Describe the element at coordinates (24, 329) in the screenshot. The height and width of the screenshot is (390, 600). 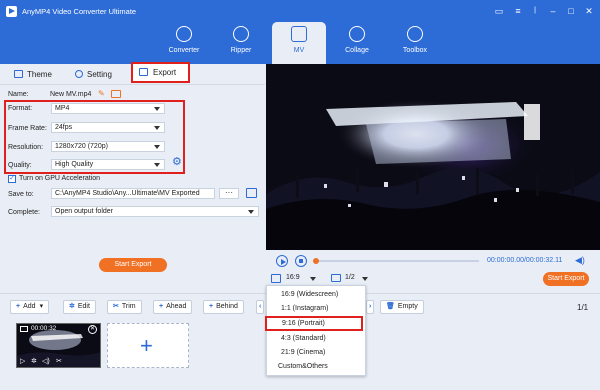
I see `clip-film-icon` at that location.